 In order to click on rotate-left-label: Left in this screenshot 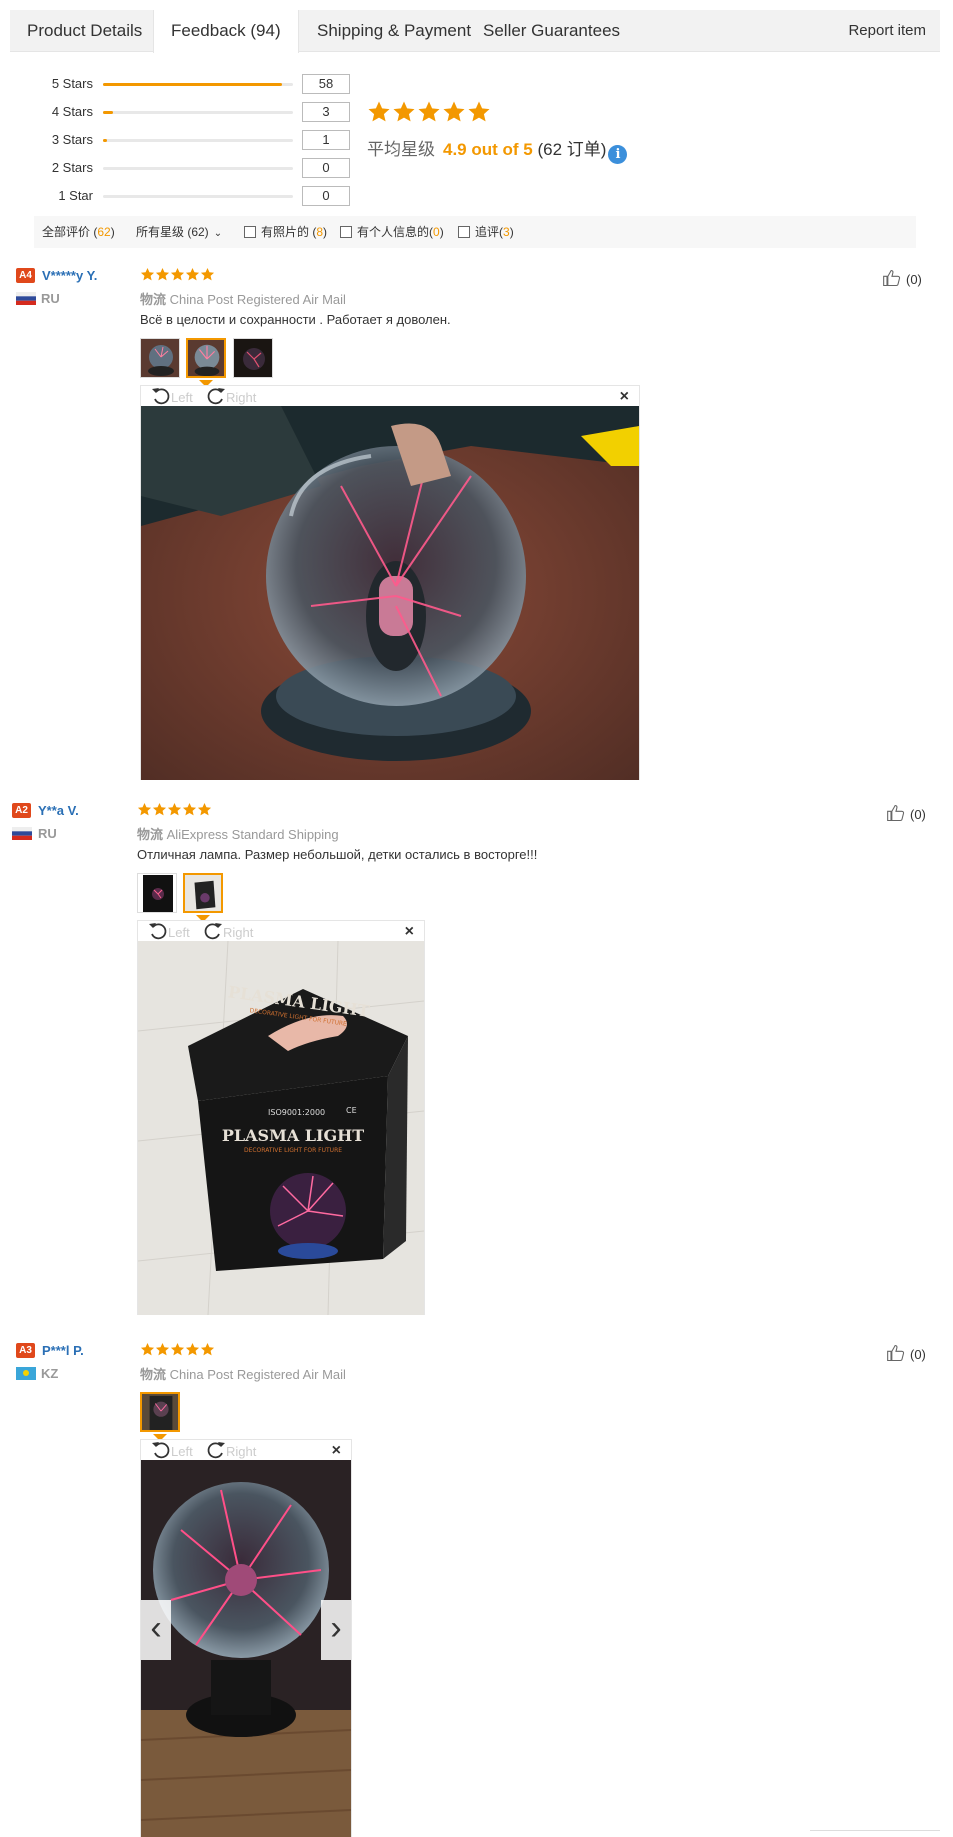, I will do `click(182, 397)`.